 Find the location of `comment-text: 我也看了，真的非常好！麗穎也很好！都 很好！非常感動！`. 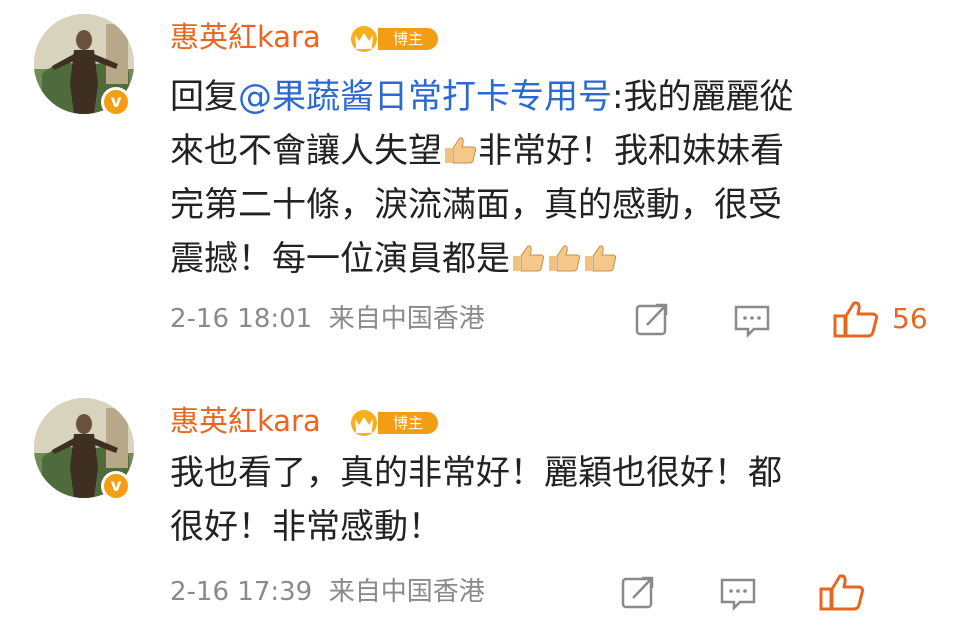

comment-text: 我也看了，真的非常好！麗穎也很好！都 很好！非常感動！ is located at coordinates (535, 500).